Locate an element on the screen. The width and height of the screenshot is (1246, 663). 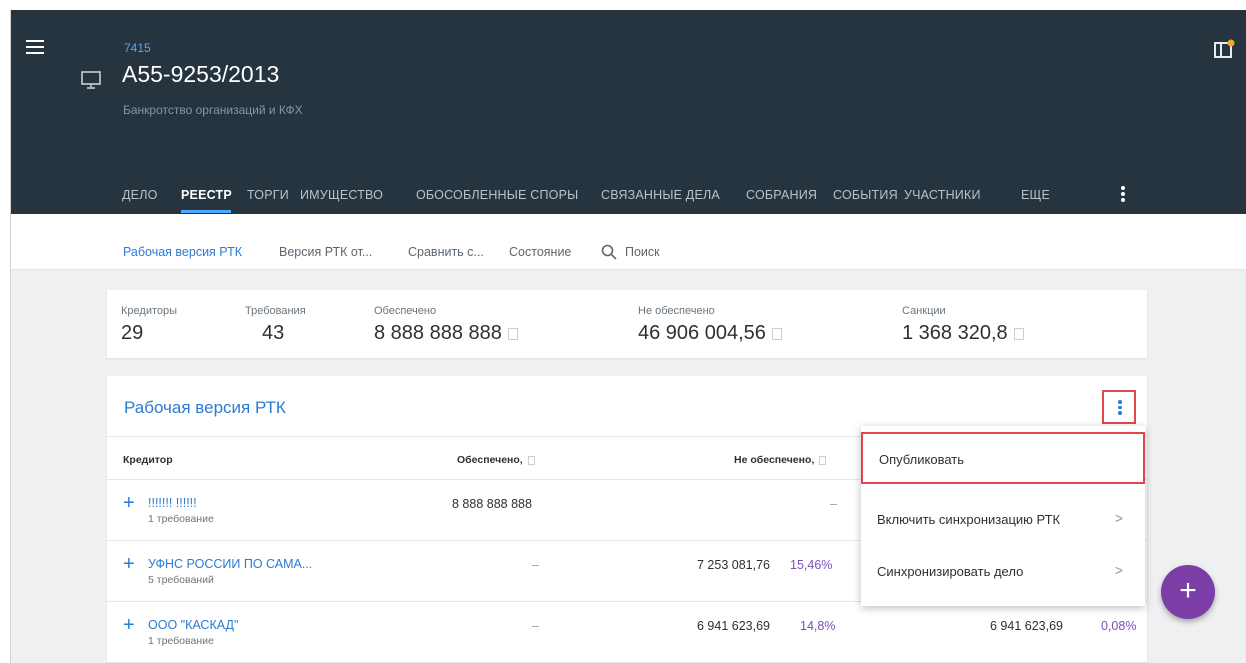
tab-sobytiya: СОБЫТИЯ is located at coordinates (865, 195).